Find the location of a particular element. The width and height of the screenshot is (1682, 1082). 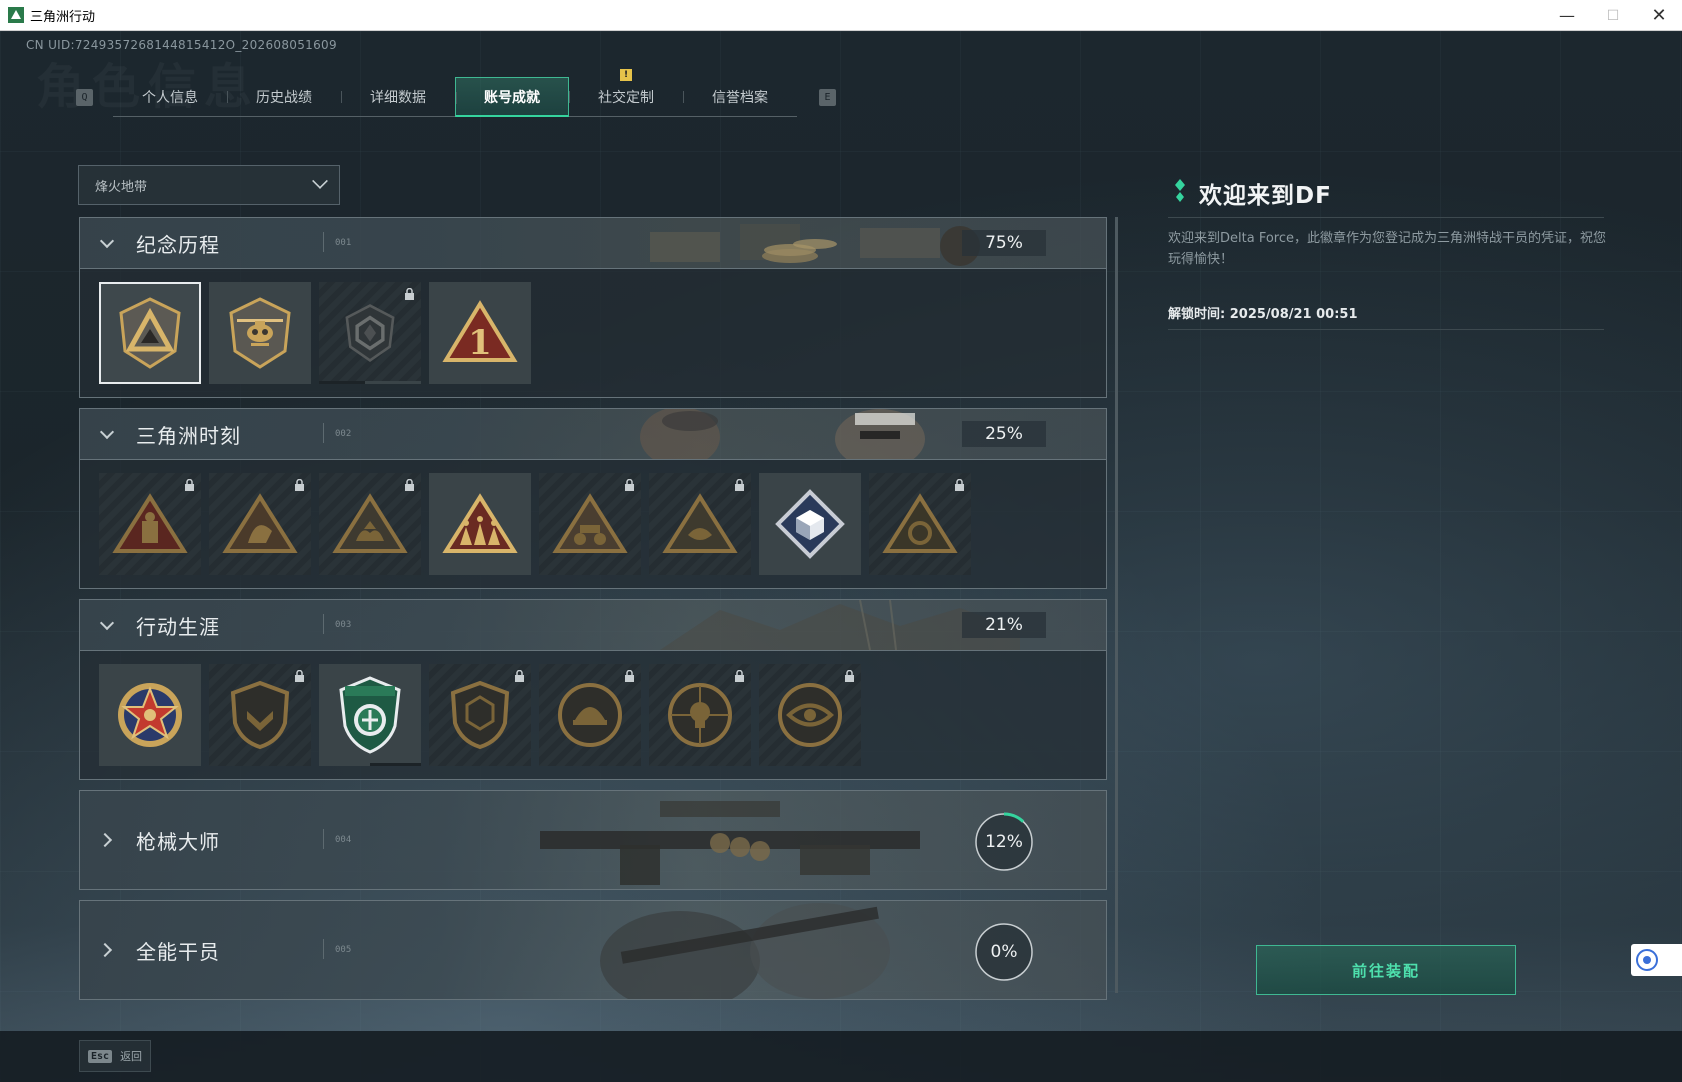

unlock-time: 解锁时间: 2025/08/21 00:51 is located at coordinates (1263, 314).